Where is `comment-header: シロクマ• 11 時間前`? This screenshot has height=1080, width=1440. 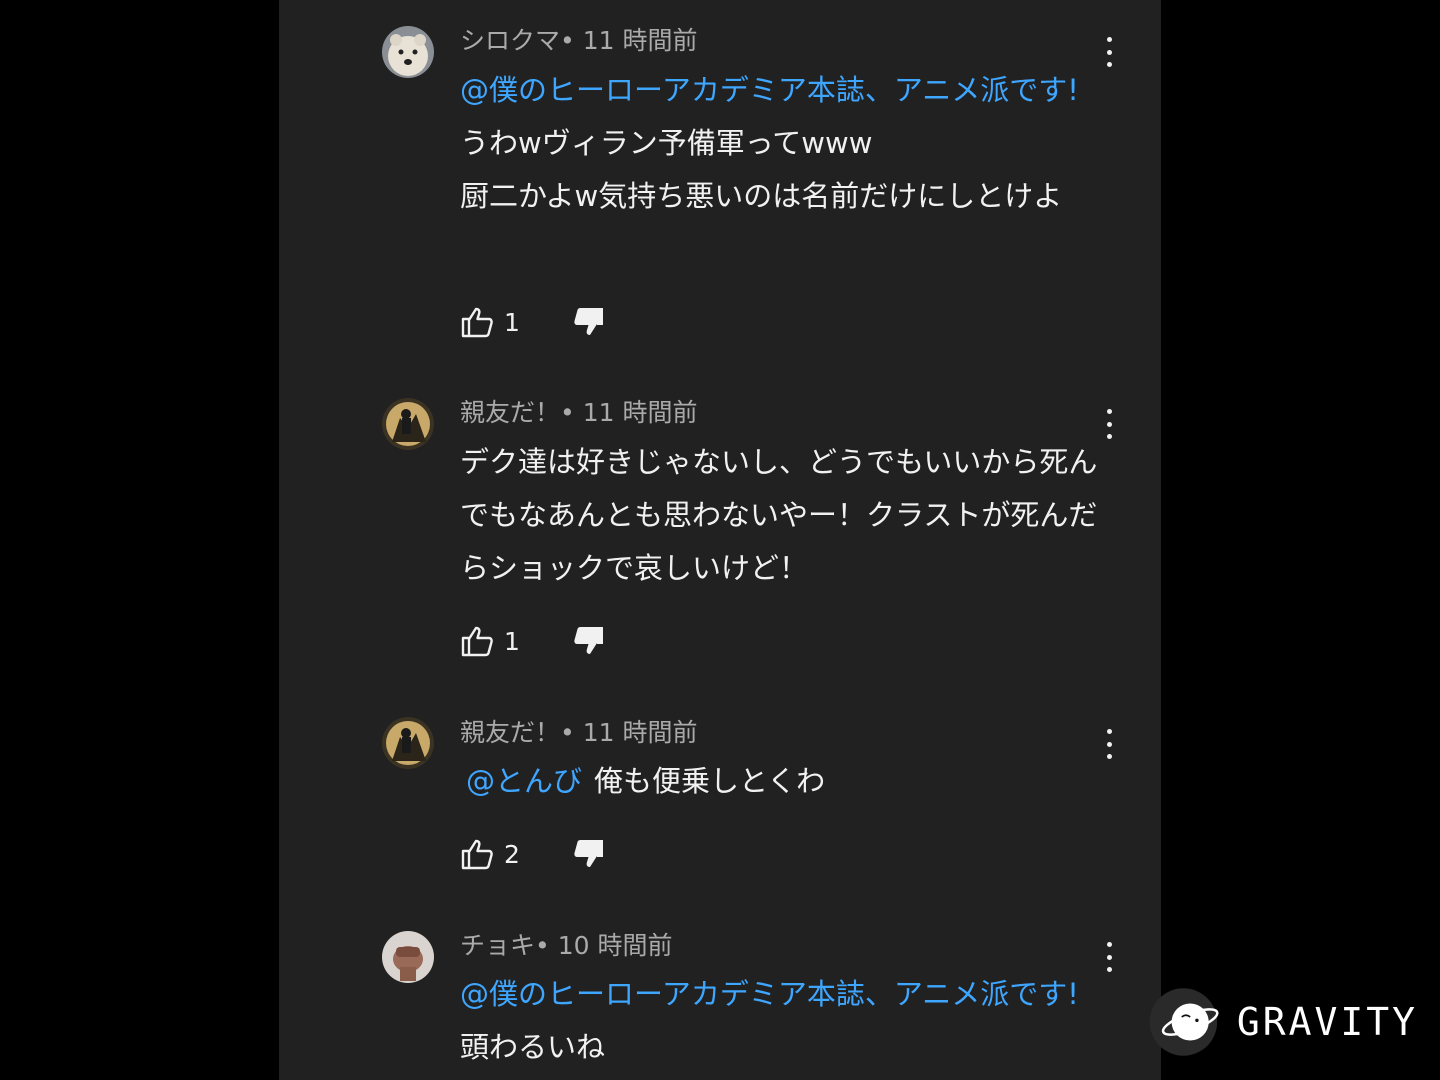
comment-header: シロクマ• 11 時間前 is located at coordinates (578, 41).